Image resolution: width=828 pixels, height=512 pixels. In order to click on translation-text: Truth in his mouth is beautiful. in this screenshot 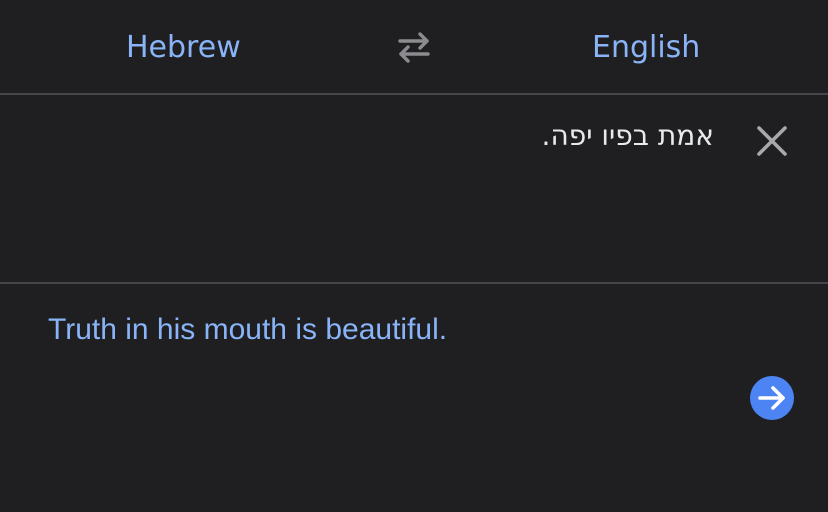, I will do `click(248, 329)`.